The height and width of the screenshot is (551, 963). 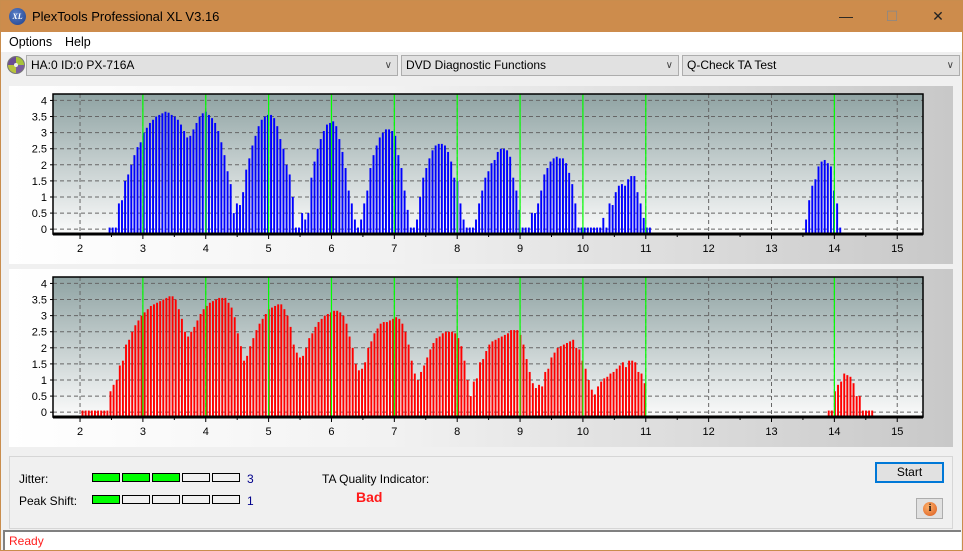 I want to click on function-select: DVD Diagnostic Functions ∨, so click(x=540, y=65).